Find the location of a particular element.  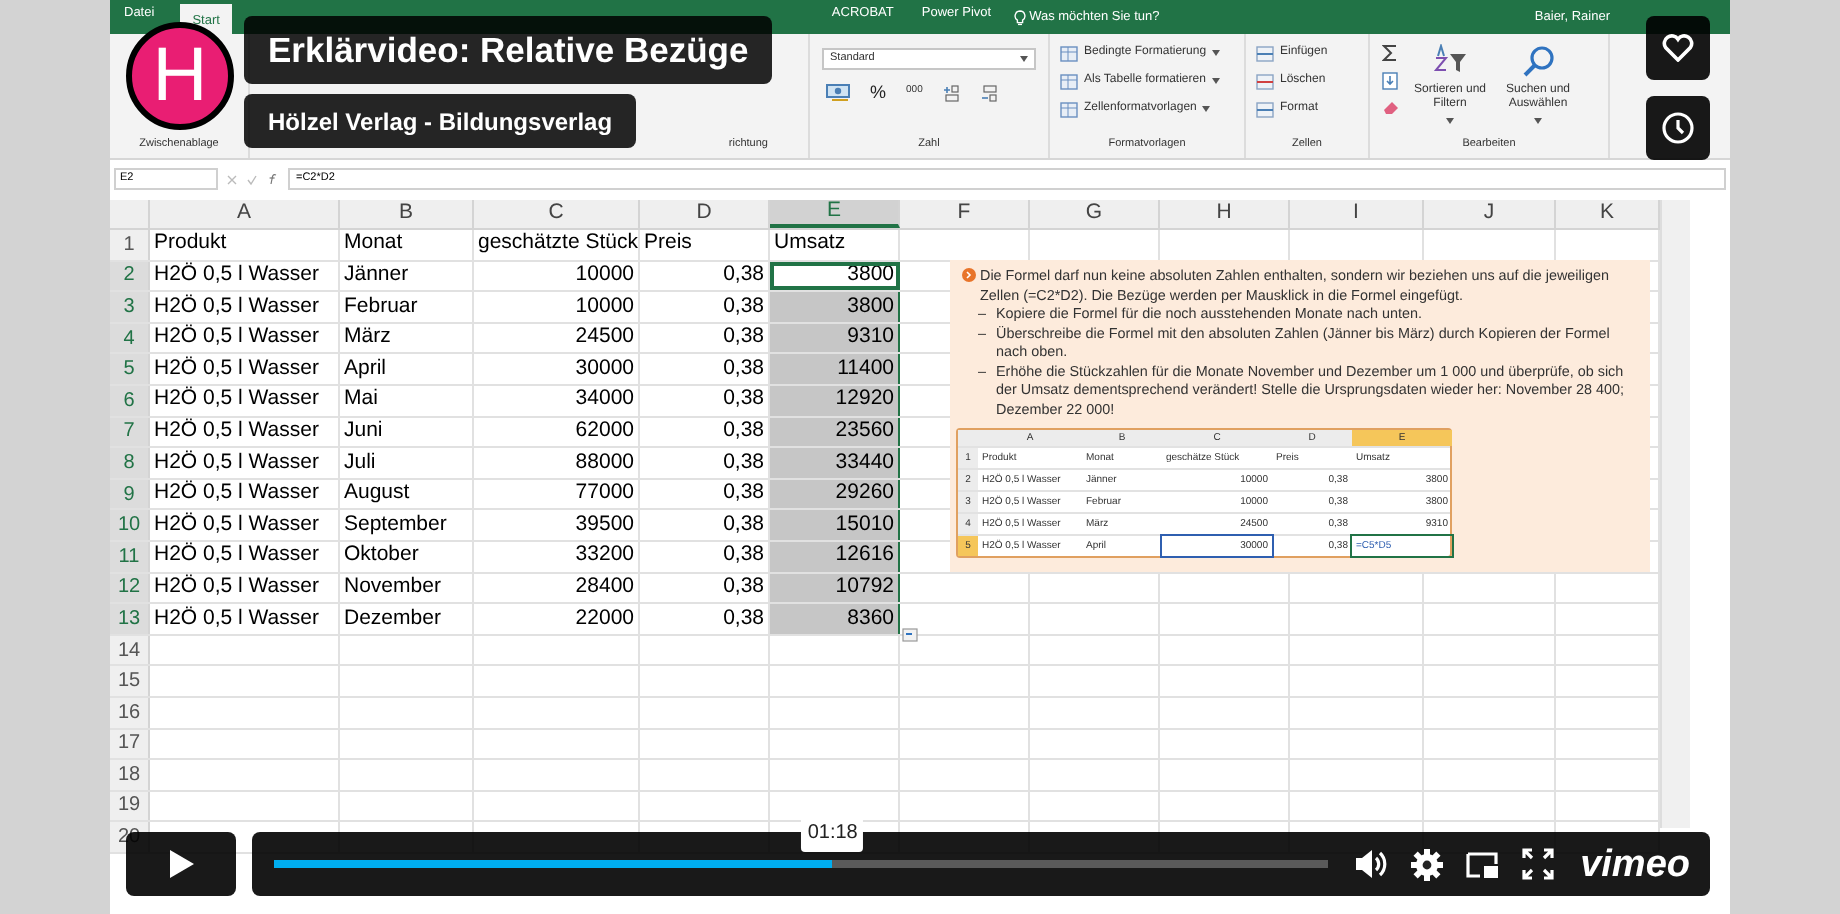

format-cells-icon is located at coordinates (1265, 109).